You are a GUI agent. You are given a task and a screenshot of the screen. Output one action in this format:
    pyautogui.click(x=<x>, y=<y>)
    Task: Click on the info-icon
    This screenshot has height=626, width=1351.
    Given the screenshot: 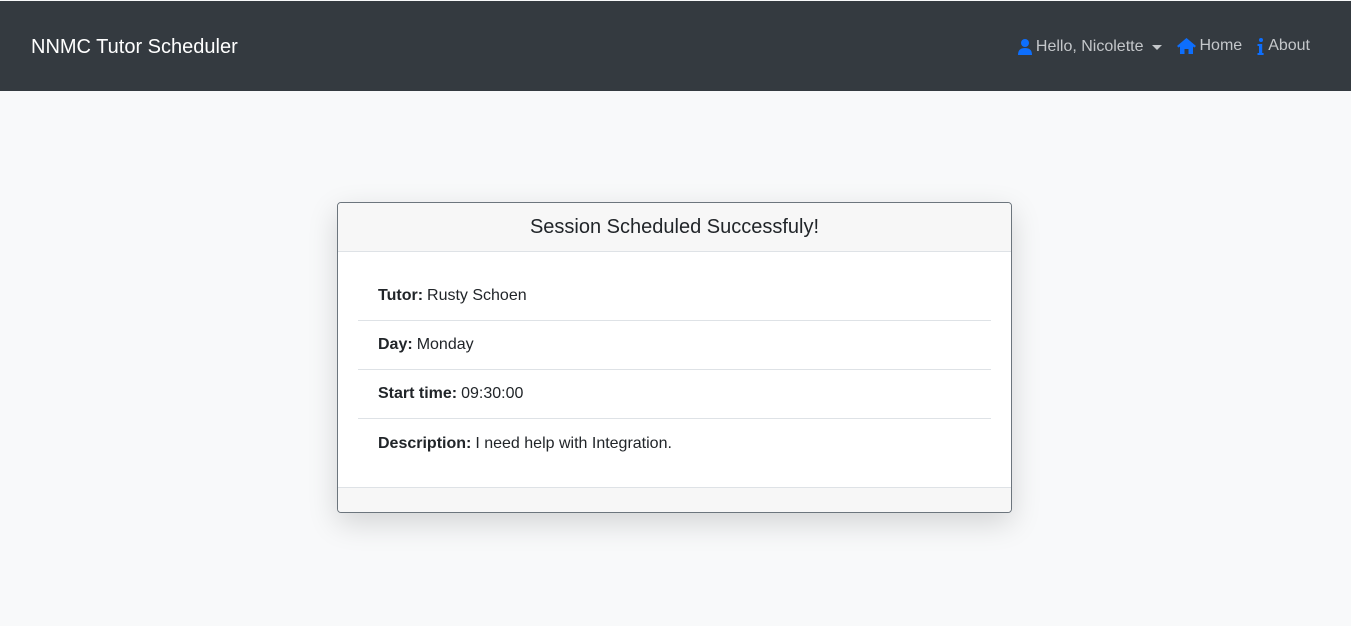 What is the action you would take?
    pyautogui.click(x=1260, y=46)
    